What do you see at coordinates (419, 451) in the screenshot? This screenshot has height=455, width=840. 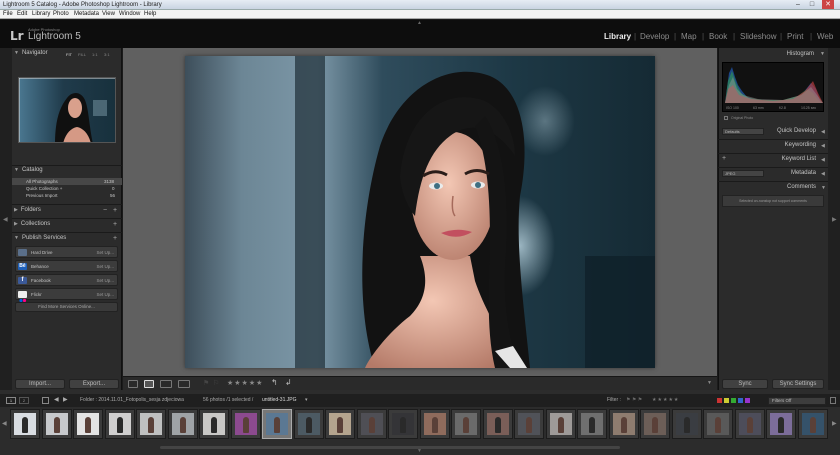 I see `collapse-bottom-icon: ▼` at bounding box center [419, 451].